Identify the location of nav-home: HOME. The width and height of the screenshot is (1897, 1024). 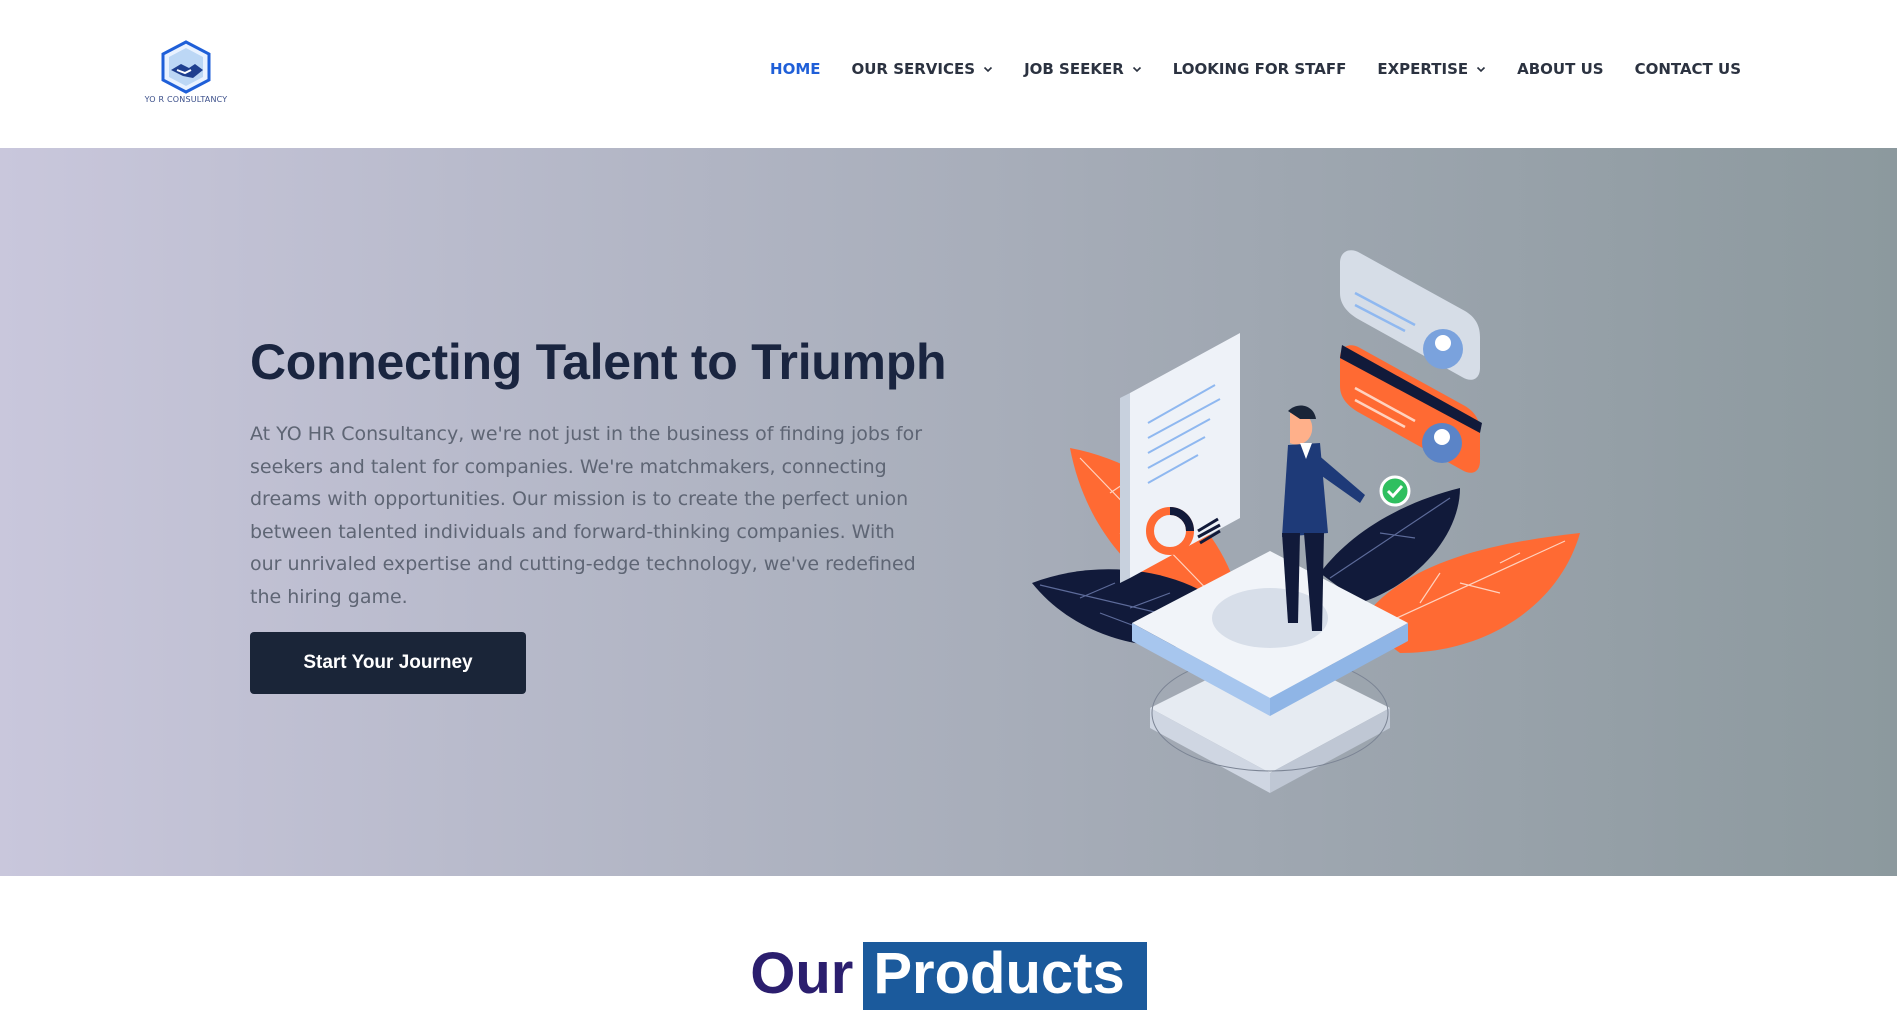
(795, 69).